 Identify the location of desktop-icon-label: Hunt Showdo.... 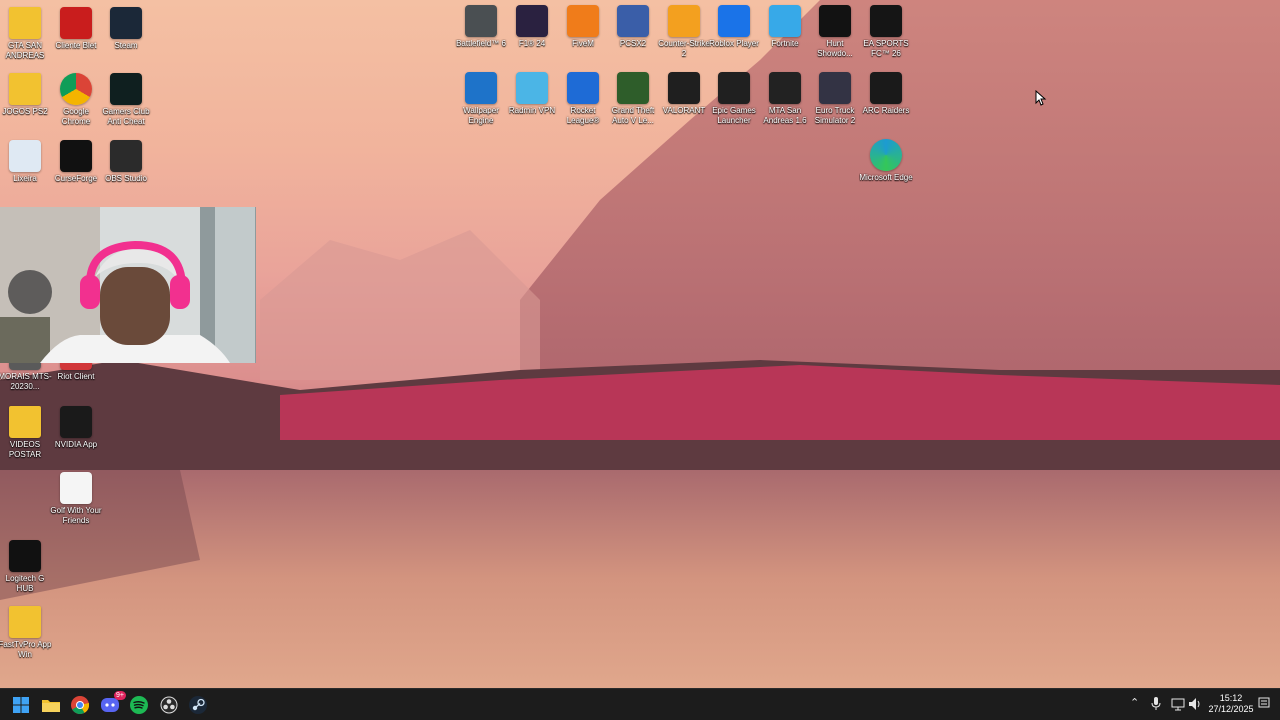
(835, 48).